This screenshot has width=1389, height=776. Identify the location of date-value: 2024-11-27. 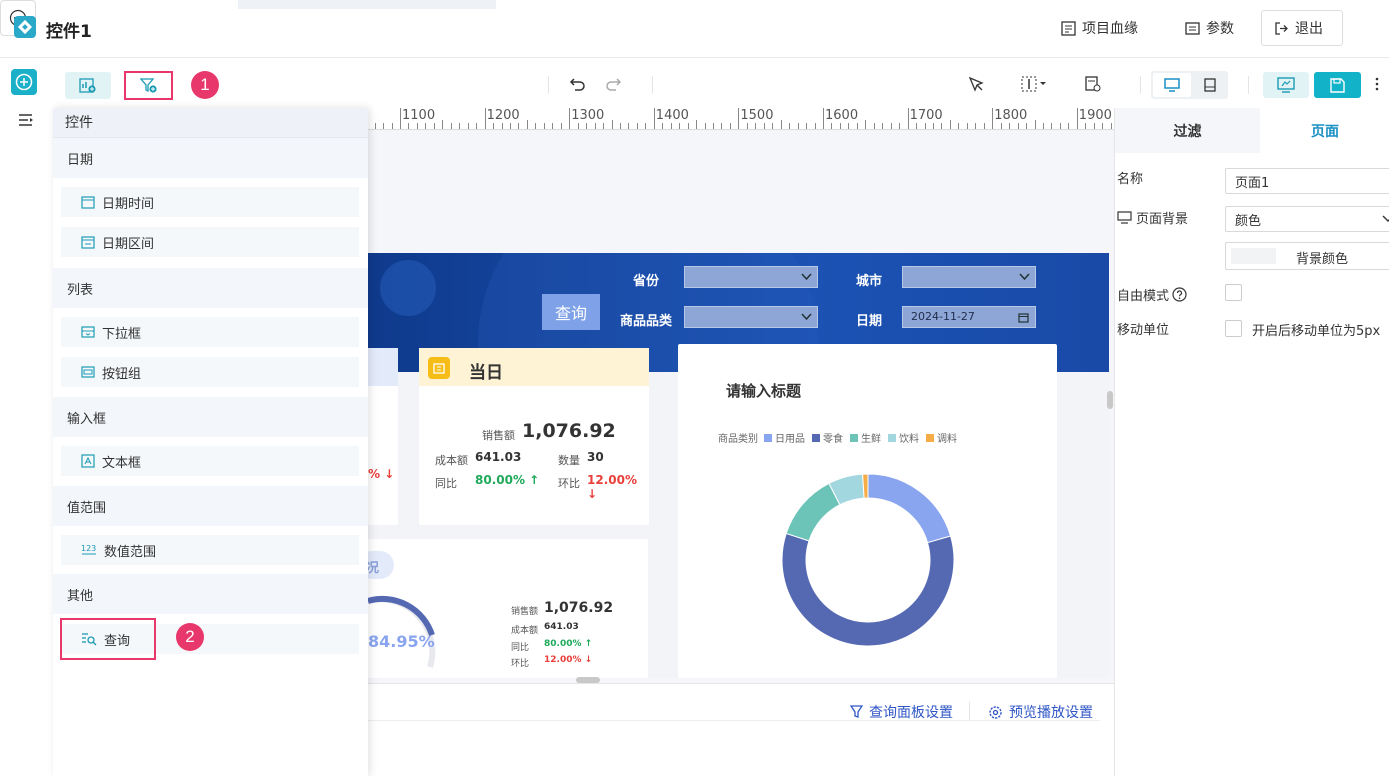
(943, 316).